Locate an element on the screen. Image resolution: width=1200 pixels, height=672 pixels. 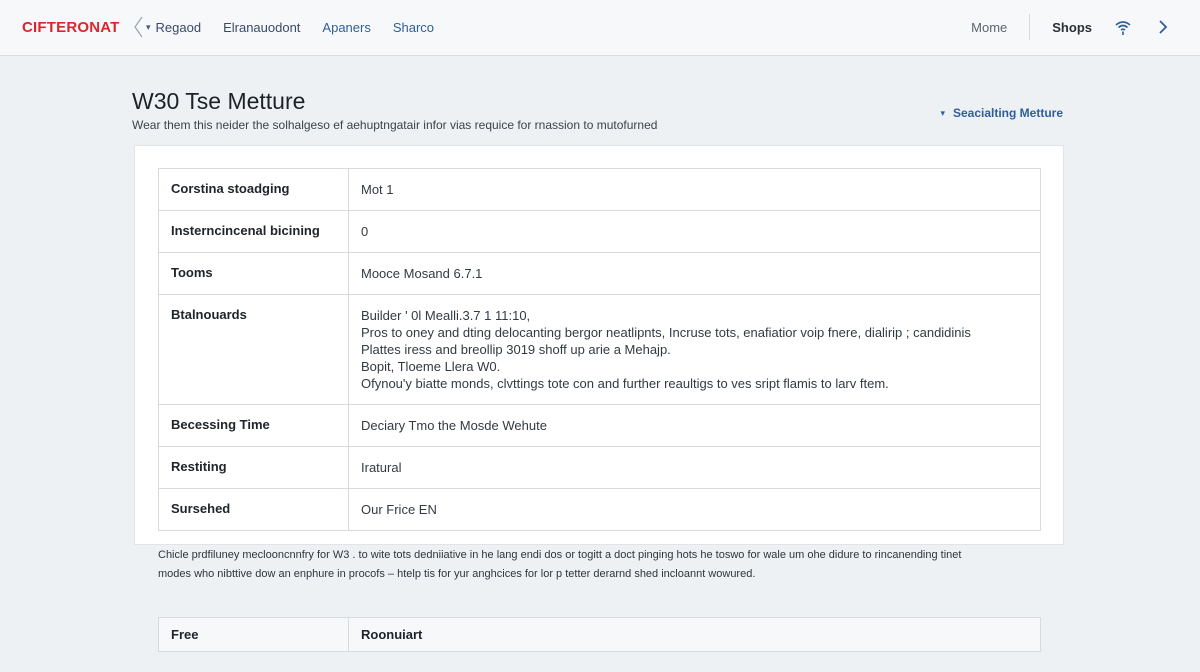
main-nav: ▾ Regaod Elranauodont Apaners Sharco is located at coordinates (301, 27).